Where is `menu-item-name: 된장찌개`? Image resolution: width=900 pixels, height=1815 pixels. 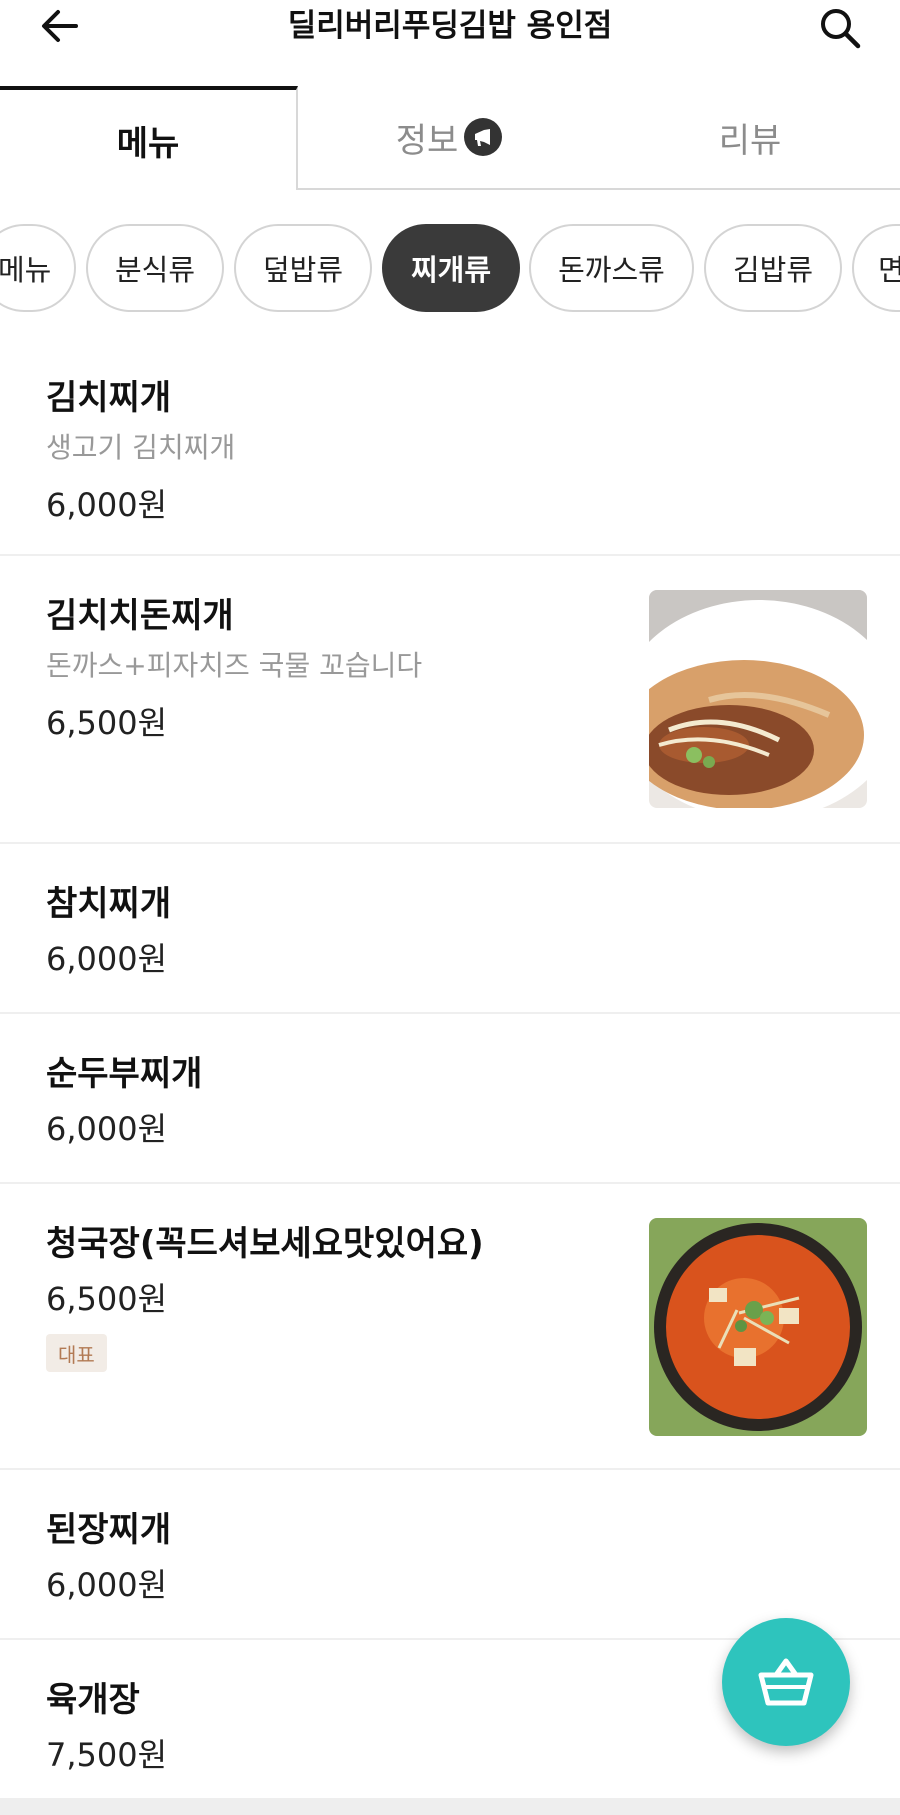
menu-item-name: 된장찌개 is located at coordinates (109, 1530).